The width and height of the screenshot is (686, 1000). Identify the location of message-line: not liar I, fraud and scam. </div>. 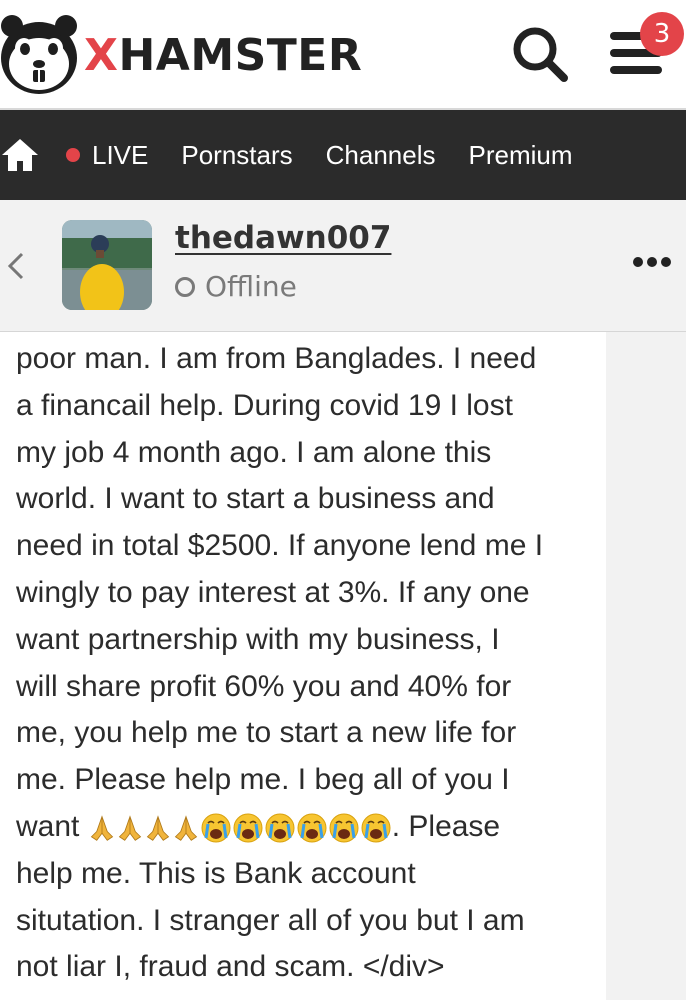
(230, 967).